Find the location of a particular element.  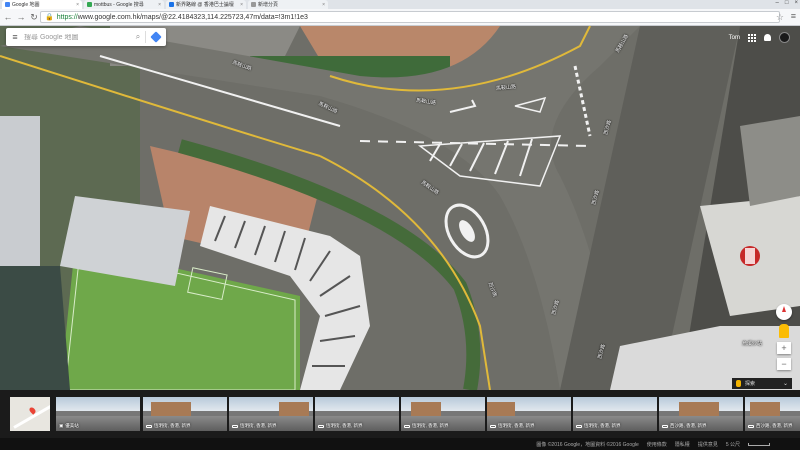

tab-title: 新界路線 @ 香港巴士論壇 is located at coordinates (205, 5).